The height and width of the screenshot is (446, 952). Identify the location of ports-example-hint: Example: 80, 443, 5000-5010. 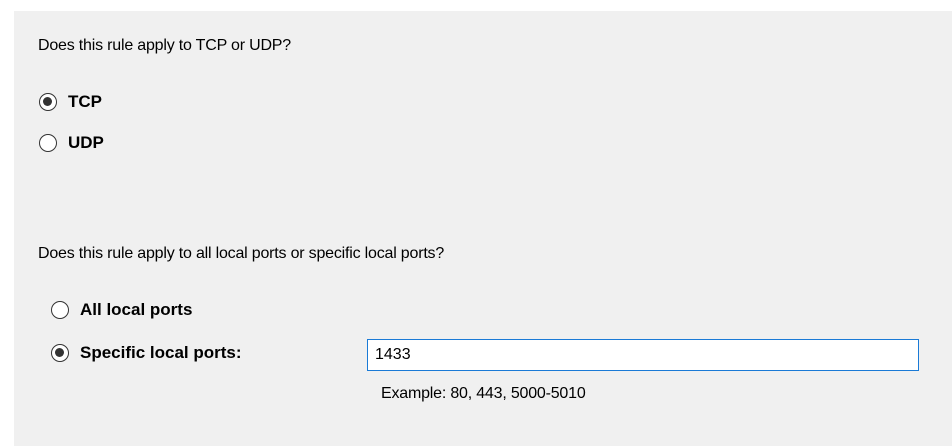
(483, 393).